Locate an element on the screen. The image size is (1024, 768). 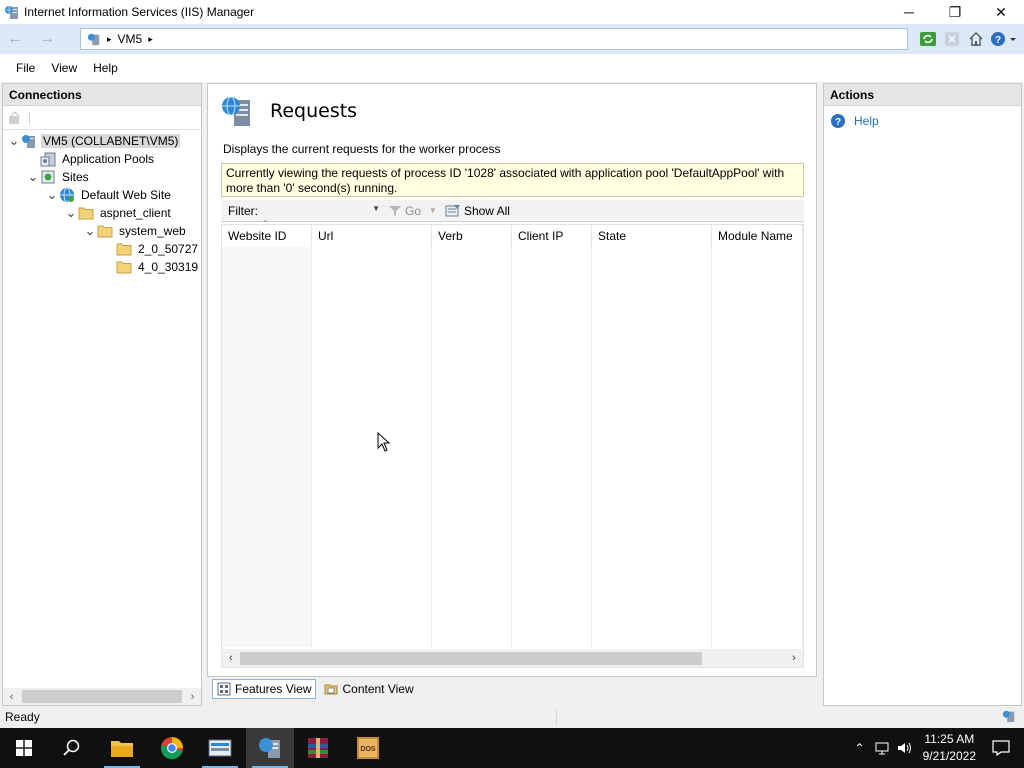
chrome-icon is located at coordinates (171, 748).